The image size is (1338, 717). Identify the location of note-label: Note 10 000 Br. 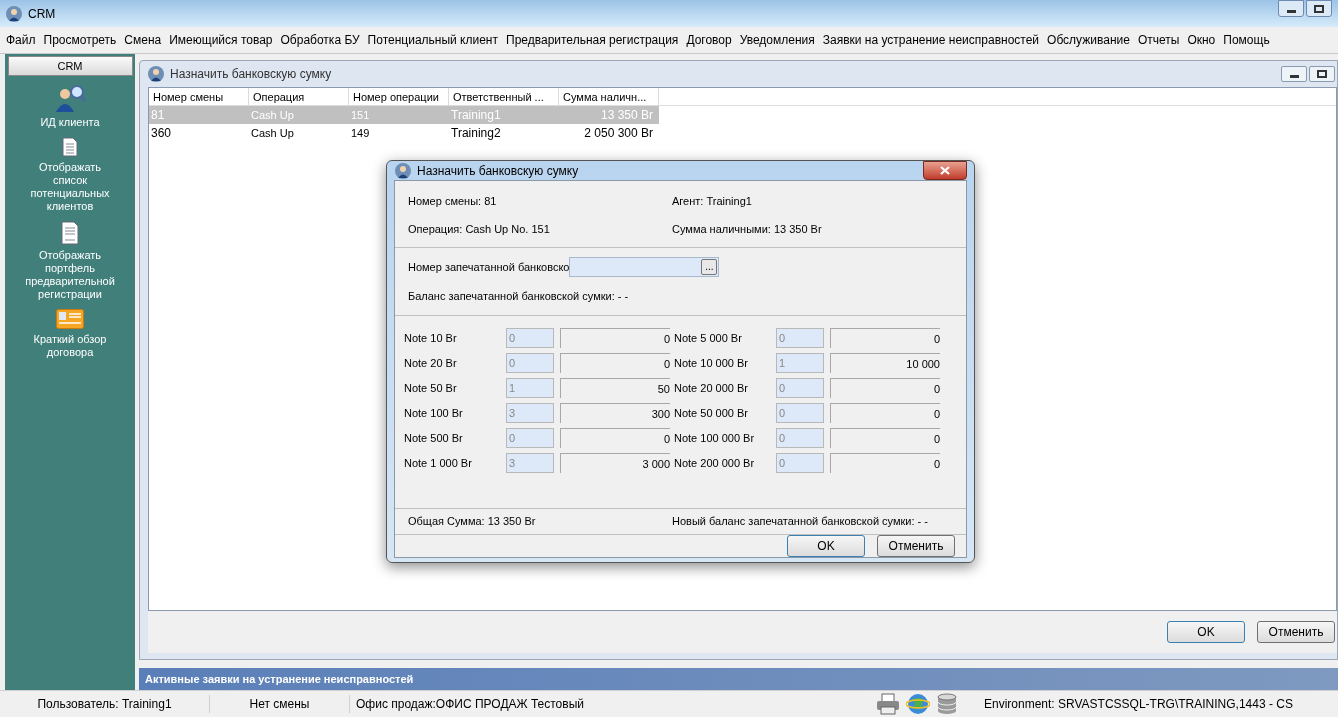
(711, 363).